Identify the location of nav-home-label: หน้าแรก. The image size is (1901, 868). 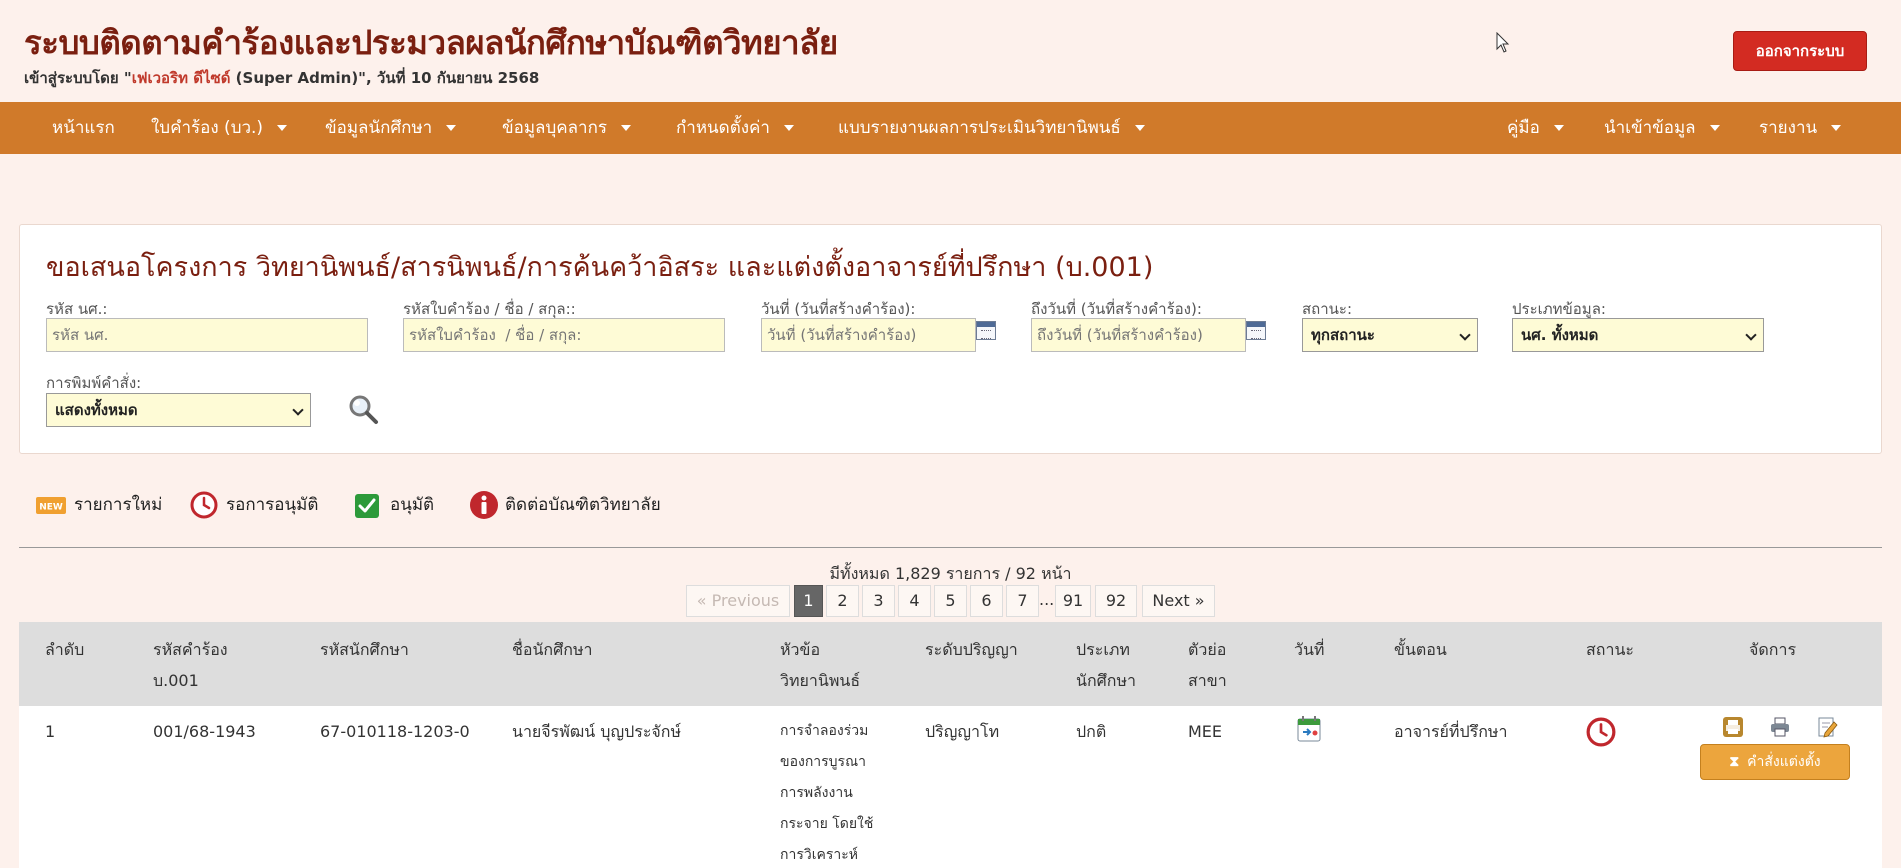
(83, 128).